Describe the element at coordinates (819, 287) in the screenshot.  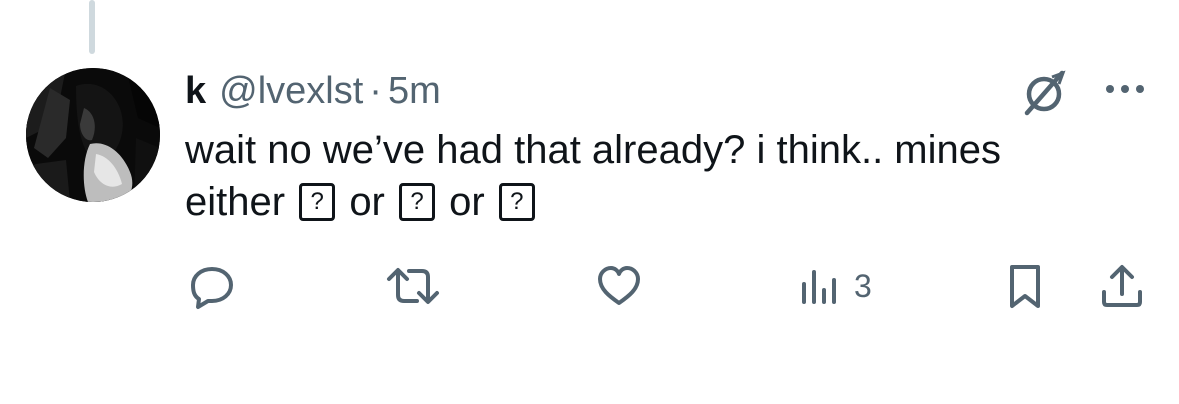
I see `views-icon` at that location.